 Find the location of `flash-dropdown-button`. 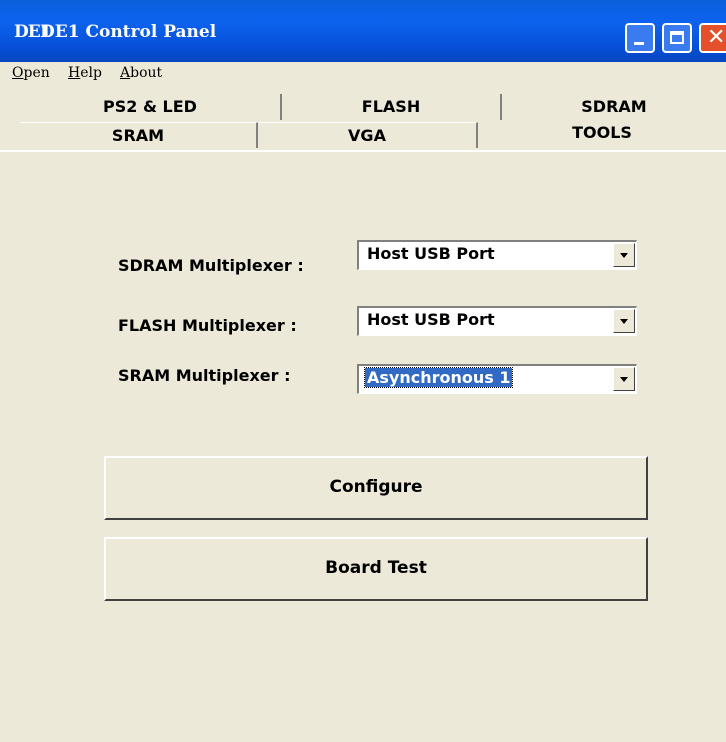

flash-dropdown-button is located at coordinates (624, 321).